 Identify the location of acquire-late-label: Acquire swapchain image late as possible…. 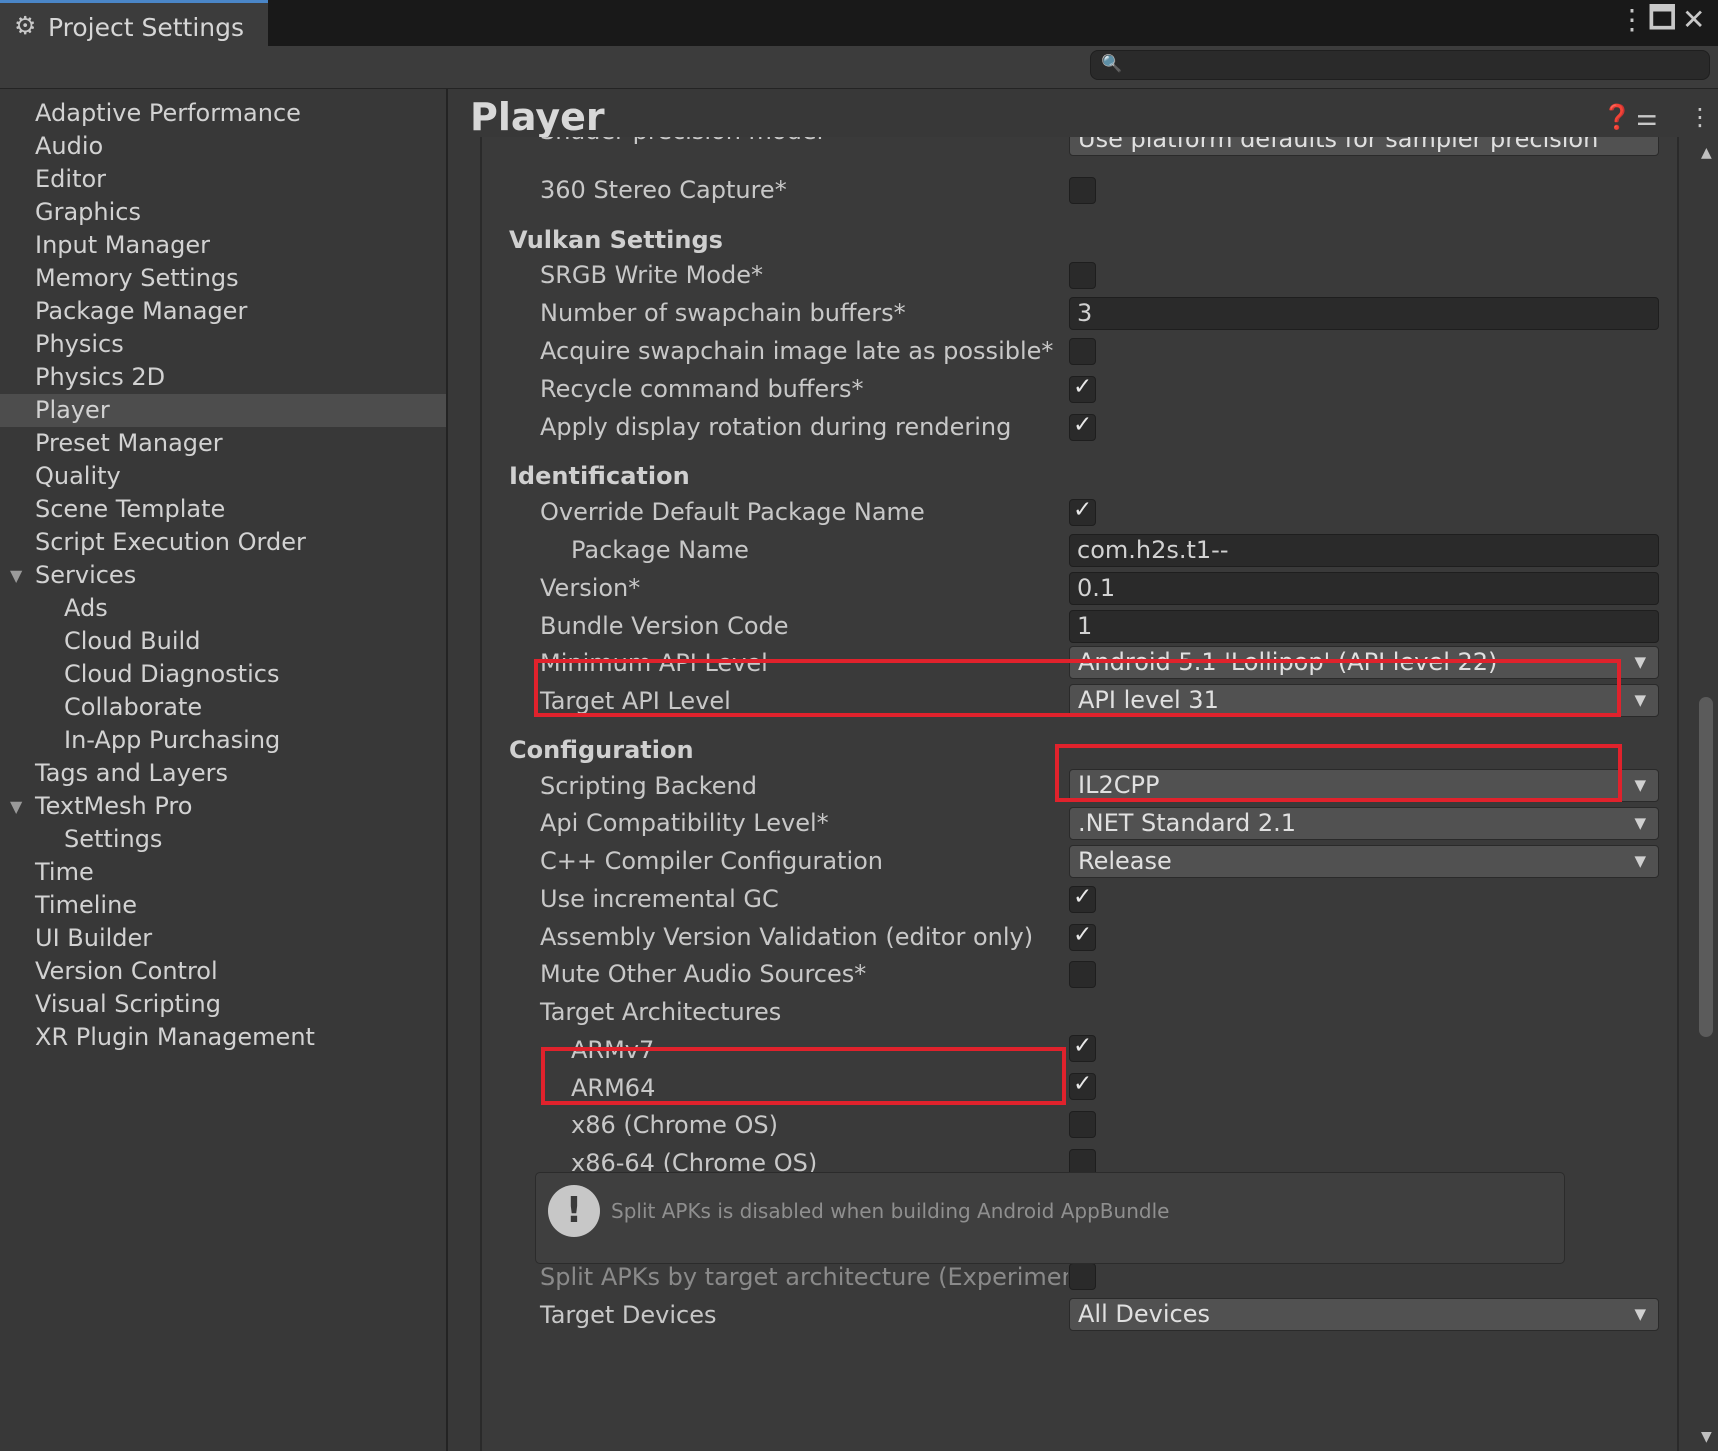
(797, 351).